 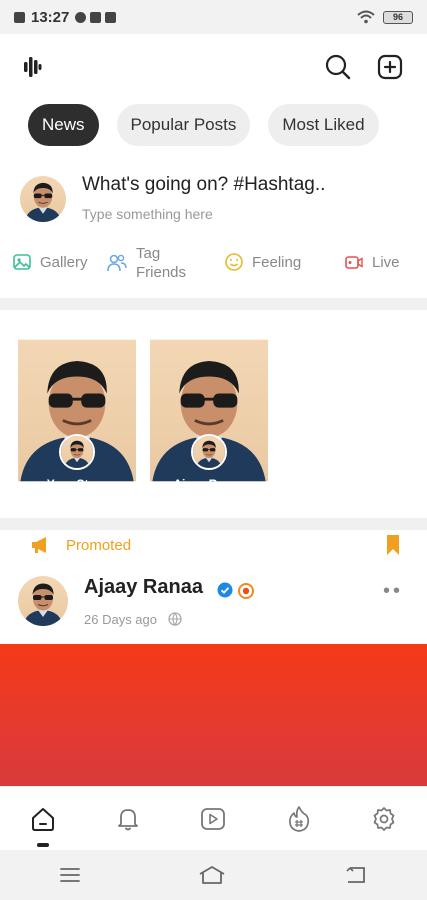 What do you see at coordinates (354, 262) in the screenshot?
I see `video-icon` at bounding box center [354, 262].